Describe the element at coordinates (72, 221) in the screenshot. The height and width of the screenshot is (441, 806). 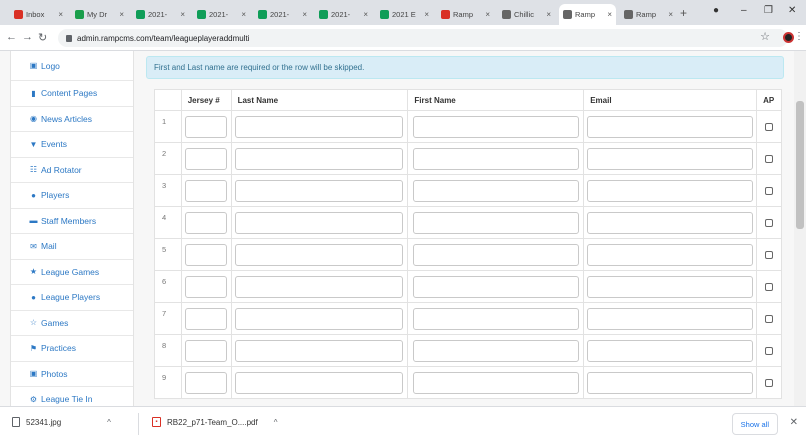
I see `sidebar-item-staff-members: ▬ Staff Members` at that location.